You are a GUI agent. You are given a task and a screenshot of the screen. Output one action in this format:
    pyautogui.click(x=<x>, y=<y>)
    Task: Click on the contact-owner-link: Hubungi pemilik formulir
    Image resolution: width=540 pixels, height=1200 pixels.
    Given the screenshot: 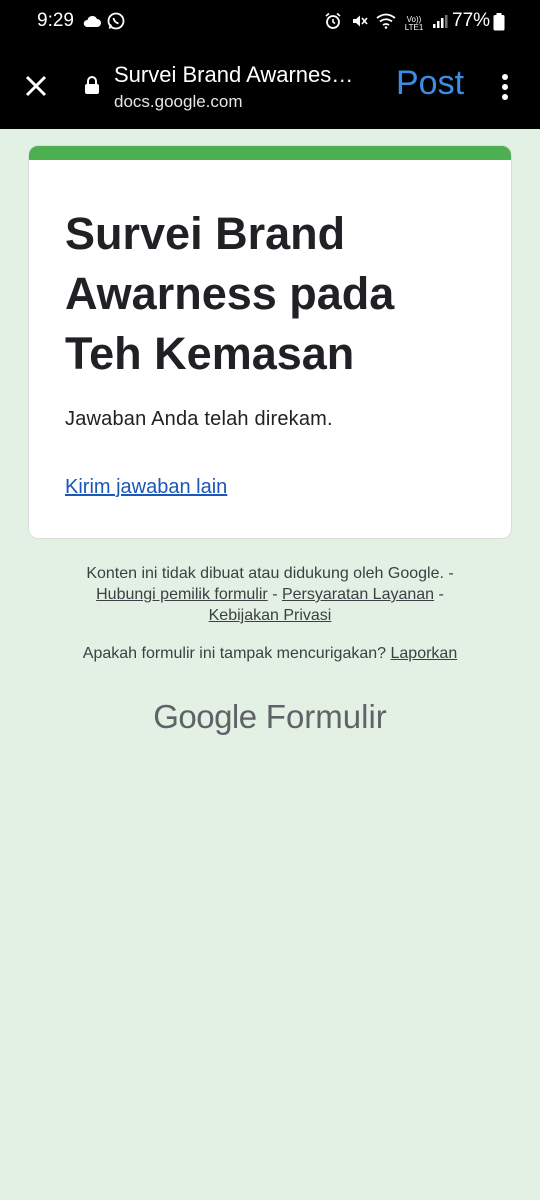 What is the action you would take?
    pyautogui.click(x=182, y=594)
    